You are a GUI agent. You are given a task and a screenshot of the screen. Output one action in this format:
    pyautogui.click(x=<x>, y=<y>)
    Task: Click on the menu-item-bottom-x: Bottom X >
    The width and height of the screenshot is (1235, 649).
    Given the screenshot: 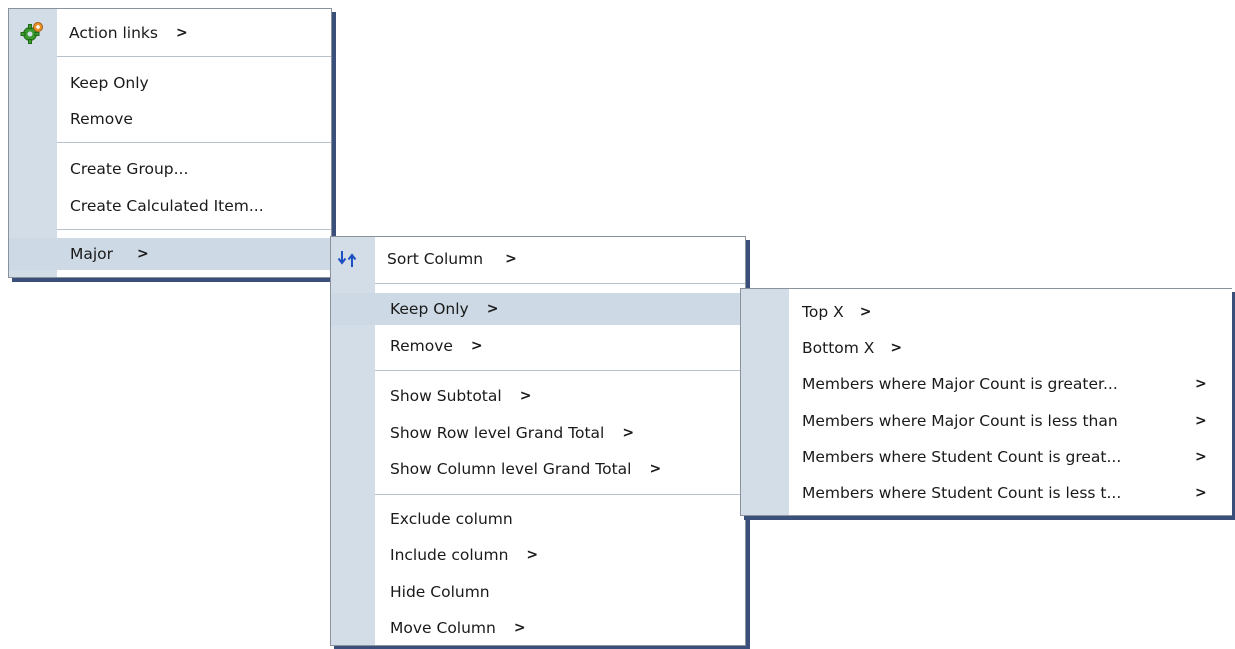 What is the action you would take?
    pyautogui.click(x=986, y=348)
    